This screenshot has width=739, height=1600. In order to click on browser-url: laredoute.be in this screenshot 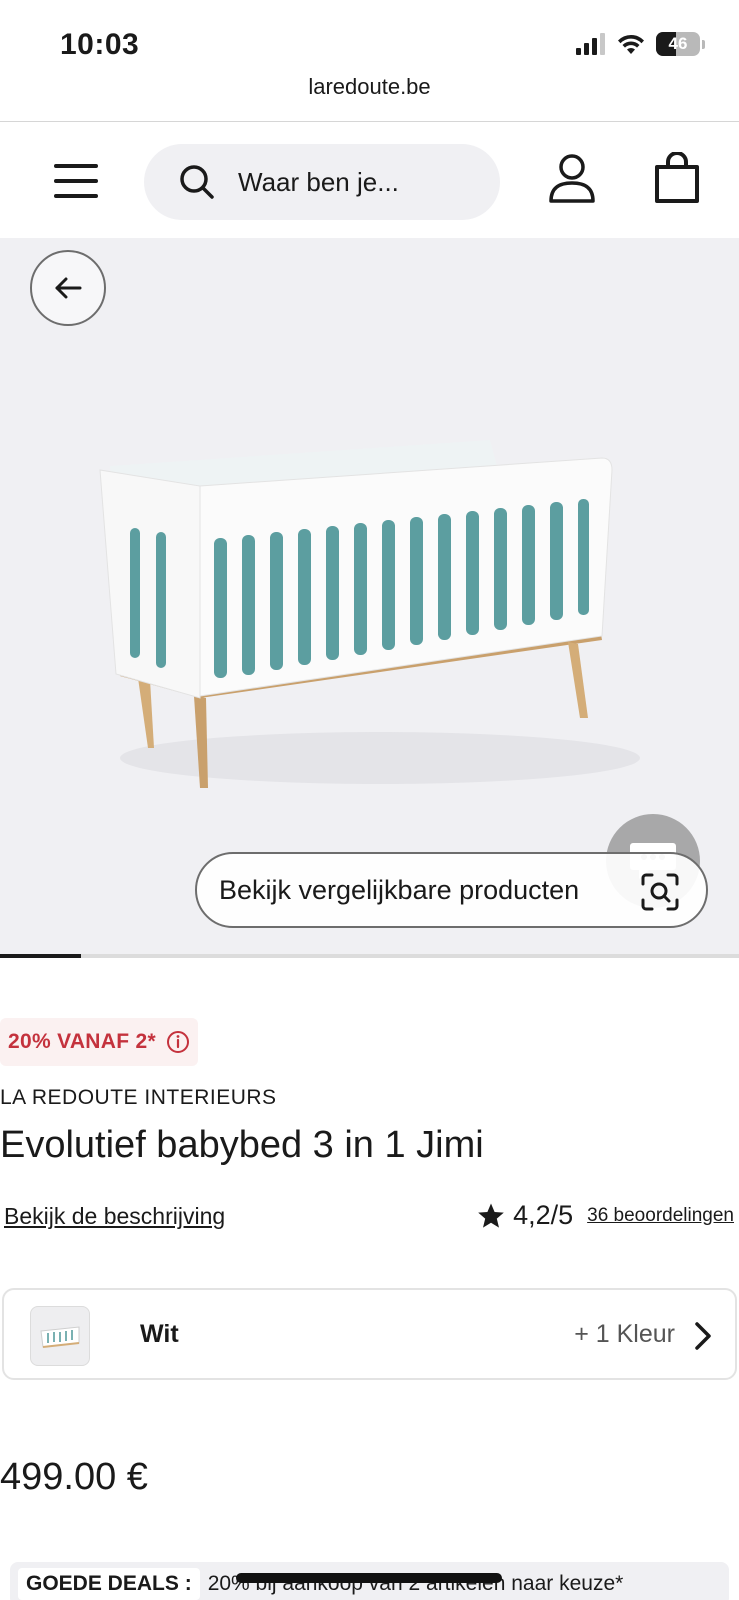, I will do `click(369, 87)`.